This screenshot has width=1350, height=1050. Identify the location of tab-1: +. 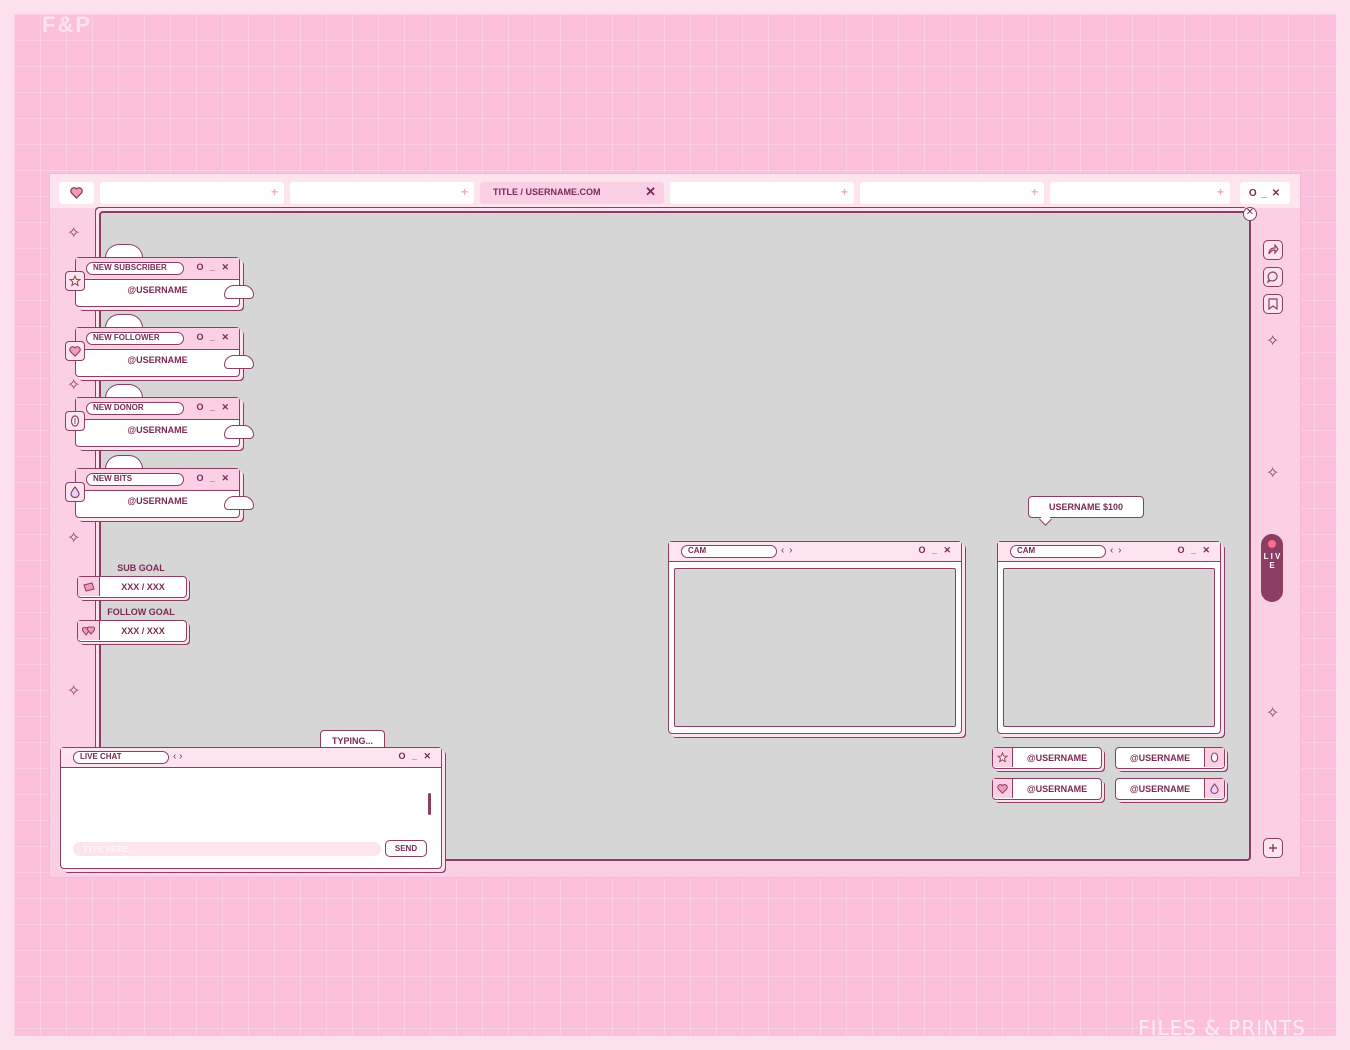
(192, 193).